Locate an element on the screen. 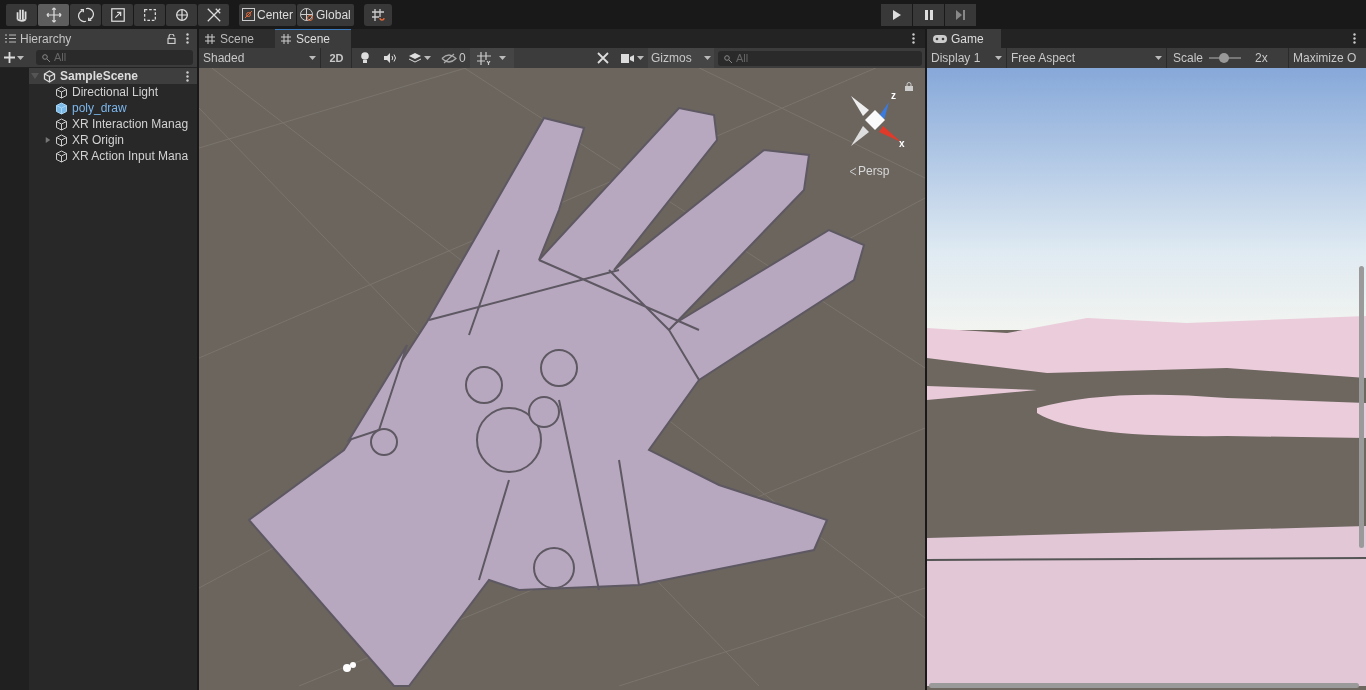 This screenshot has height=690, width=1366. chevron-left-icon is located at coordinates (852, 171).